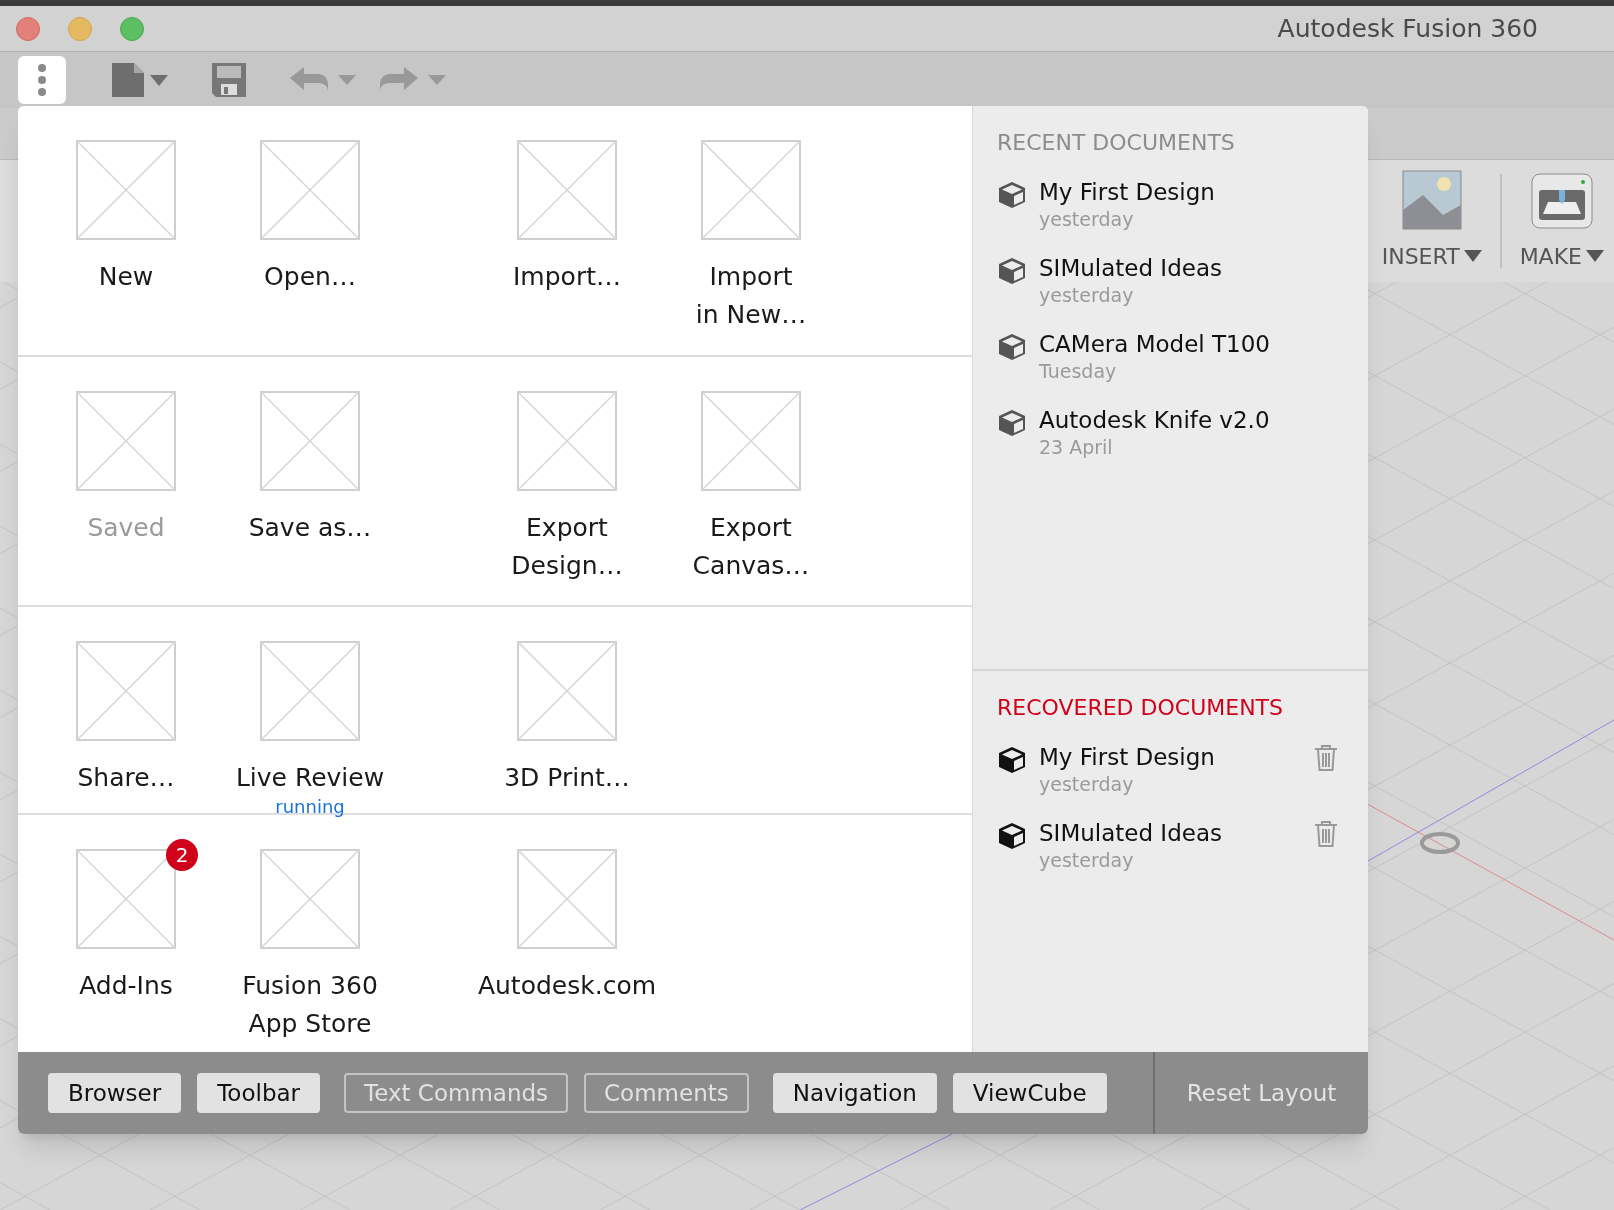 The width and height of the screenshot is (1614, 1210). What do you see at coordinates (140, 80) in the screenshot?
I see `file-icon` at bounding box center [140, 80].